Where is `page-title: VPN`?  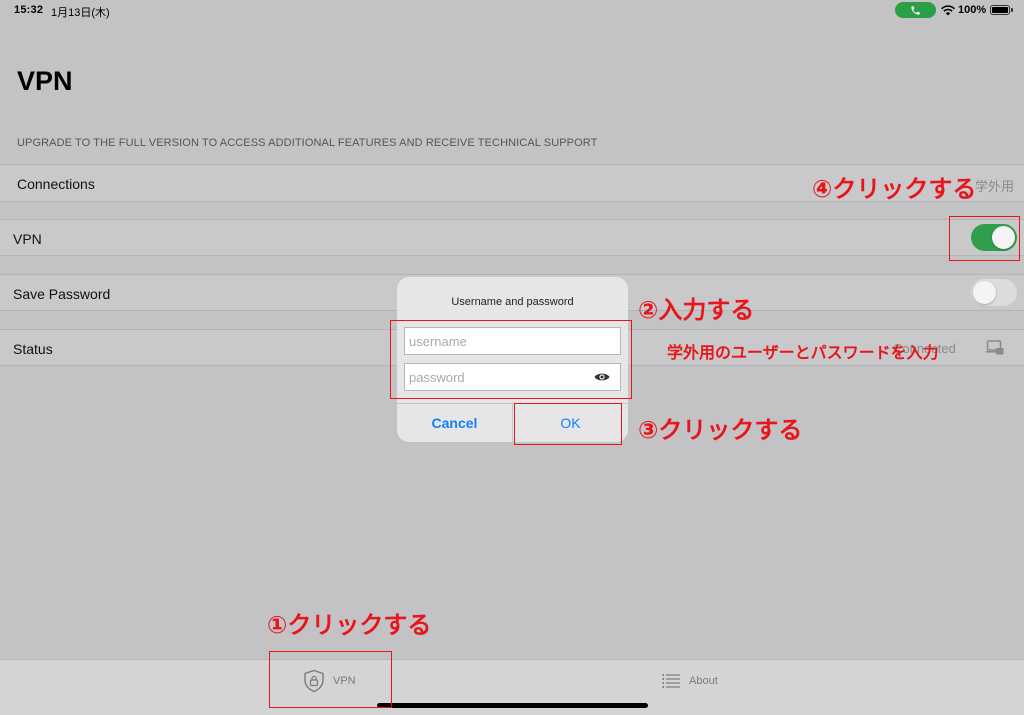 page-title: VPN is located at coordinates (45, 81).